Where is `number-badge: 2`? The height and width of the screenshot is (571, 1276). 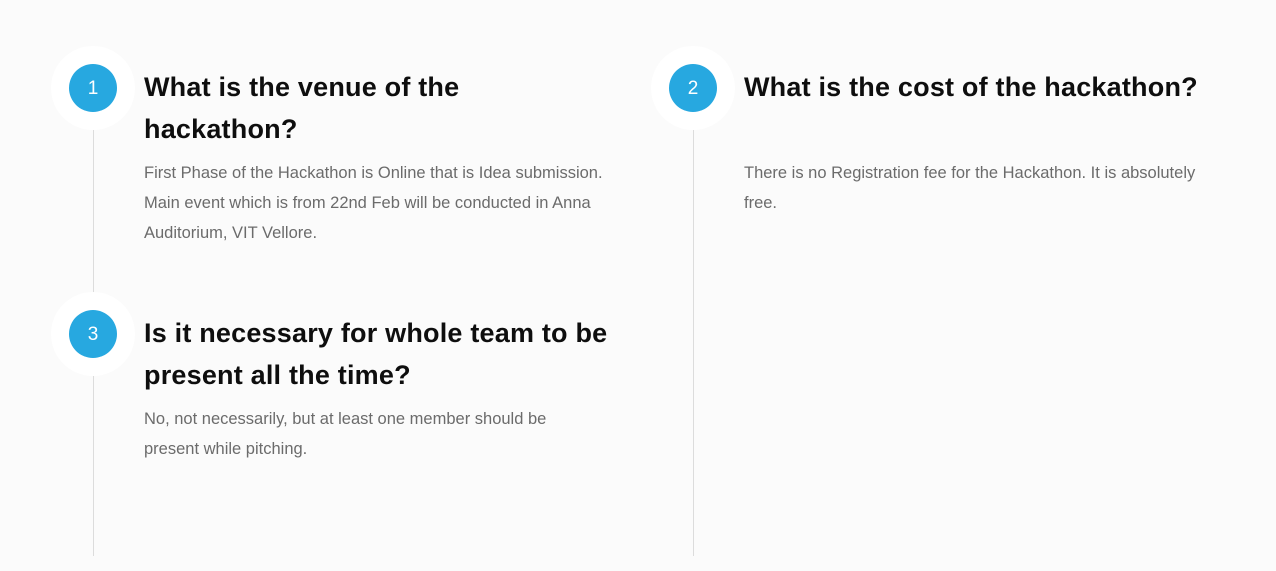 number-badge: 2 is located at coordinates (693, 88).